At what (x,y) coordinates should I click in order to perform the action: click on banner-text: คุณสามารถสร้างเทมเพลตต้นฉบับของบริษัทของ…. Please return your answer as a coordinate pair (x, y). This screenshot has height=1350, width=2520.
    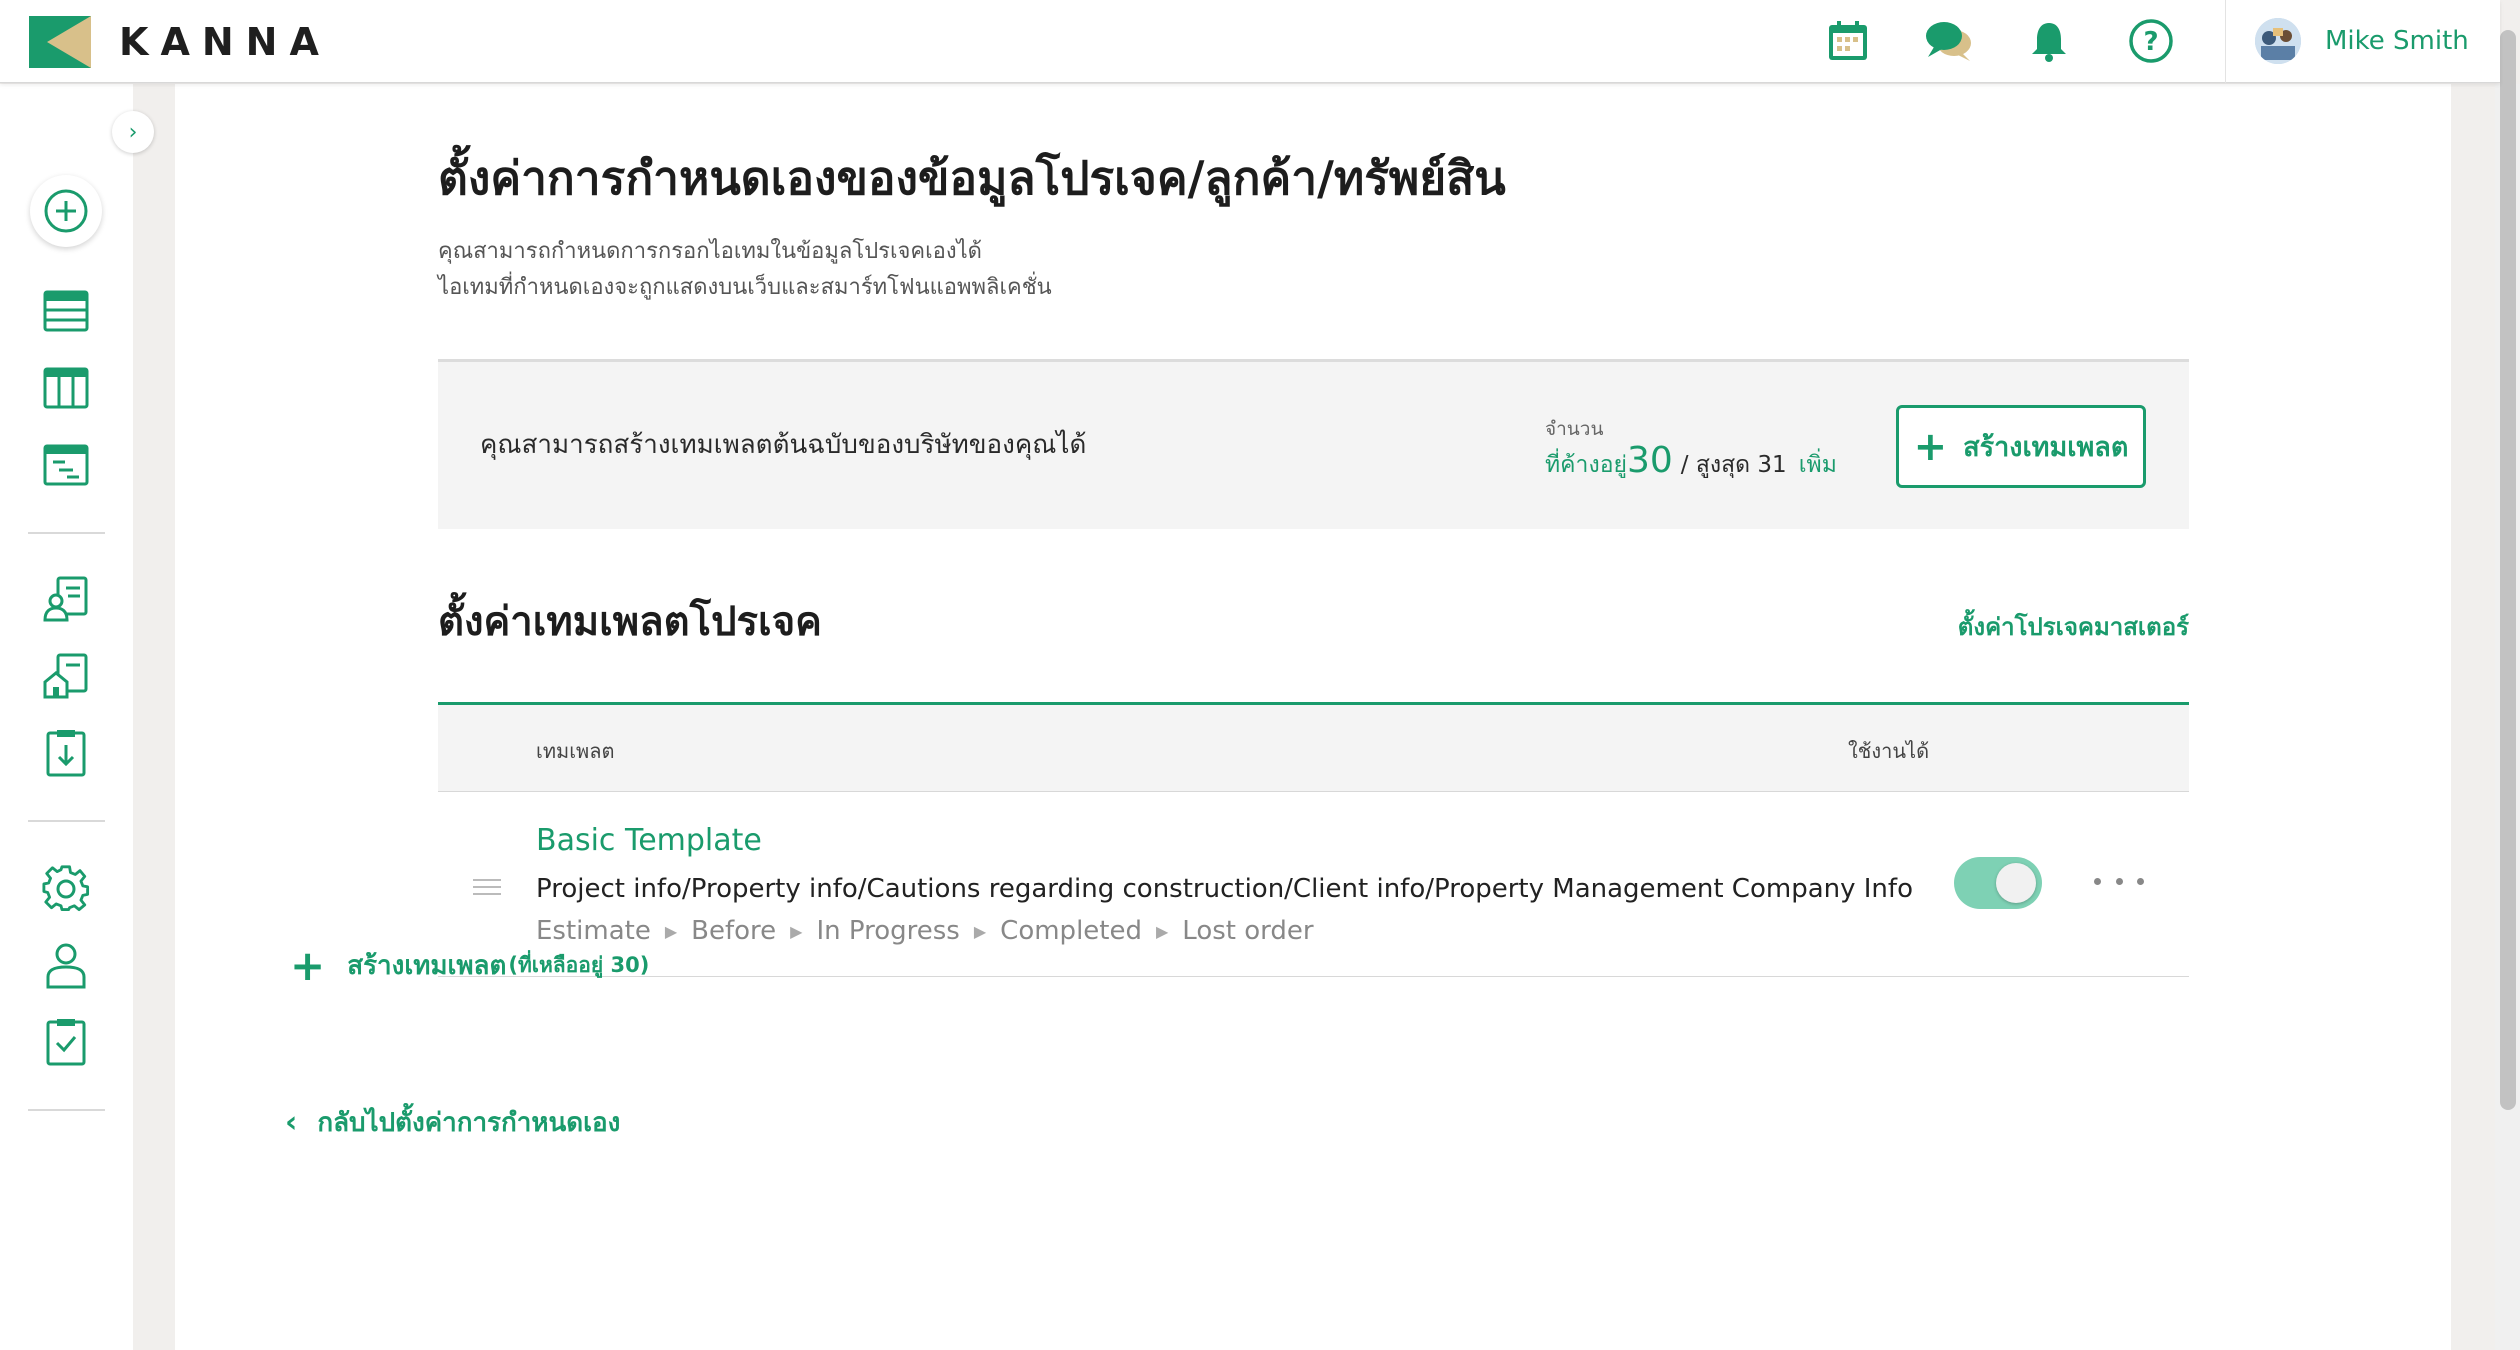
    Looking at the image, I should click on (783, 444).